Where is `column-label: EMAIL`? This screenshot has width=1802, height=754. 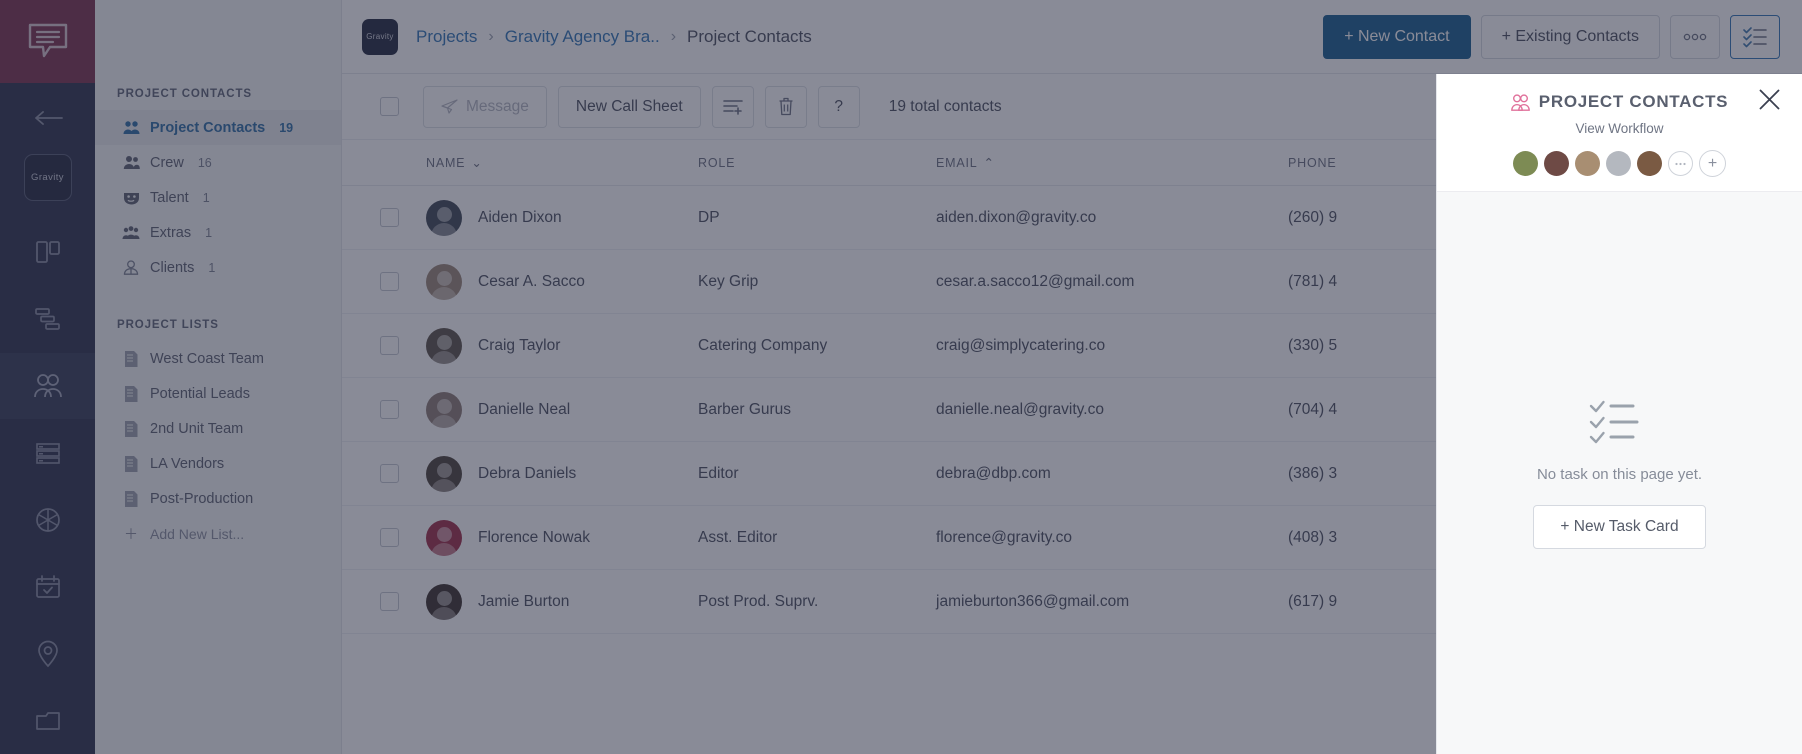 column-label: EMAIL is located at coordinates (957, 162).